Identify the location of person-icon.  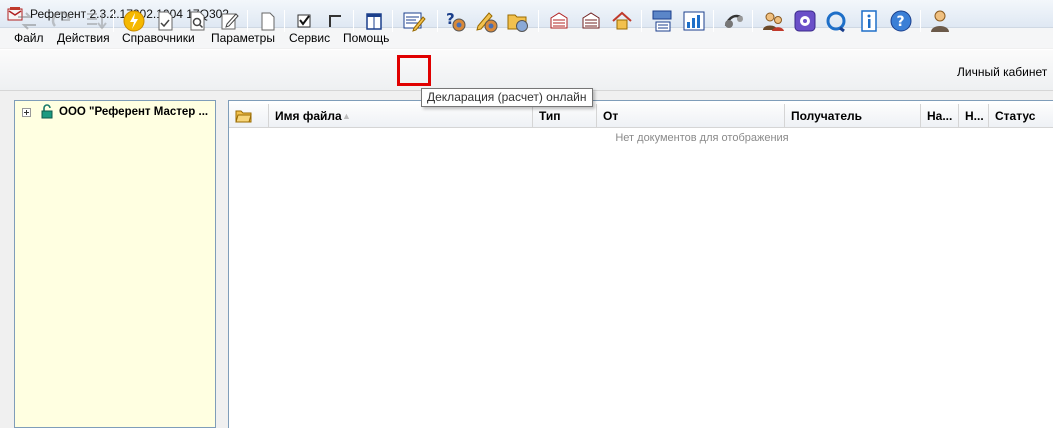
(940, 21).